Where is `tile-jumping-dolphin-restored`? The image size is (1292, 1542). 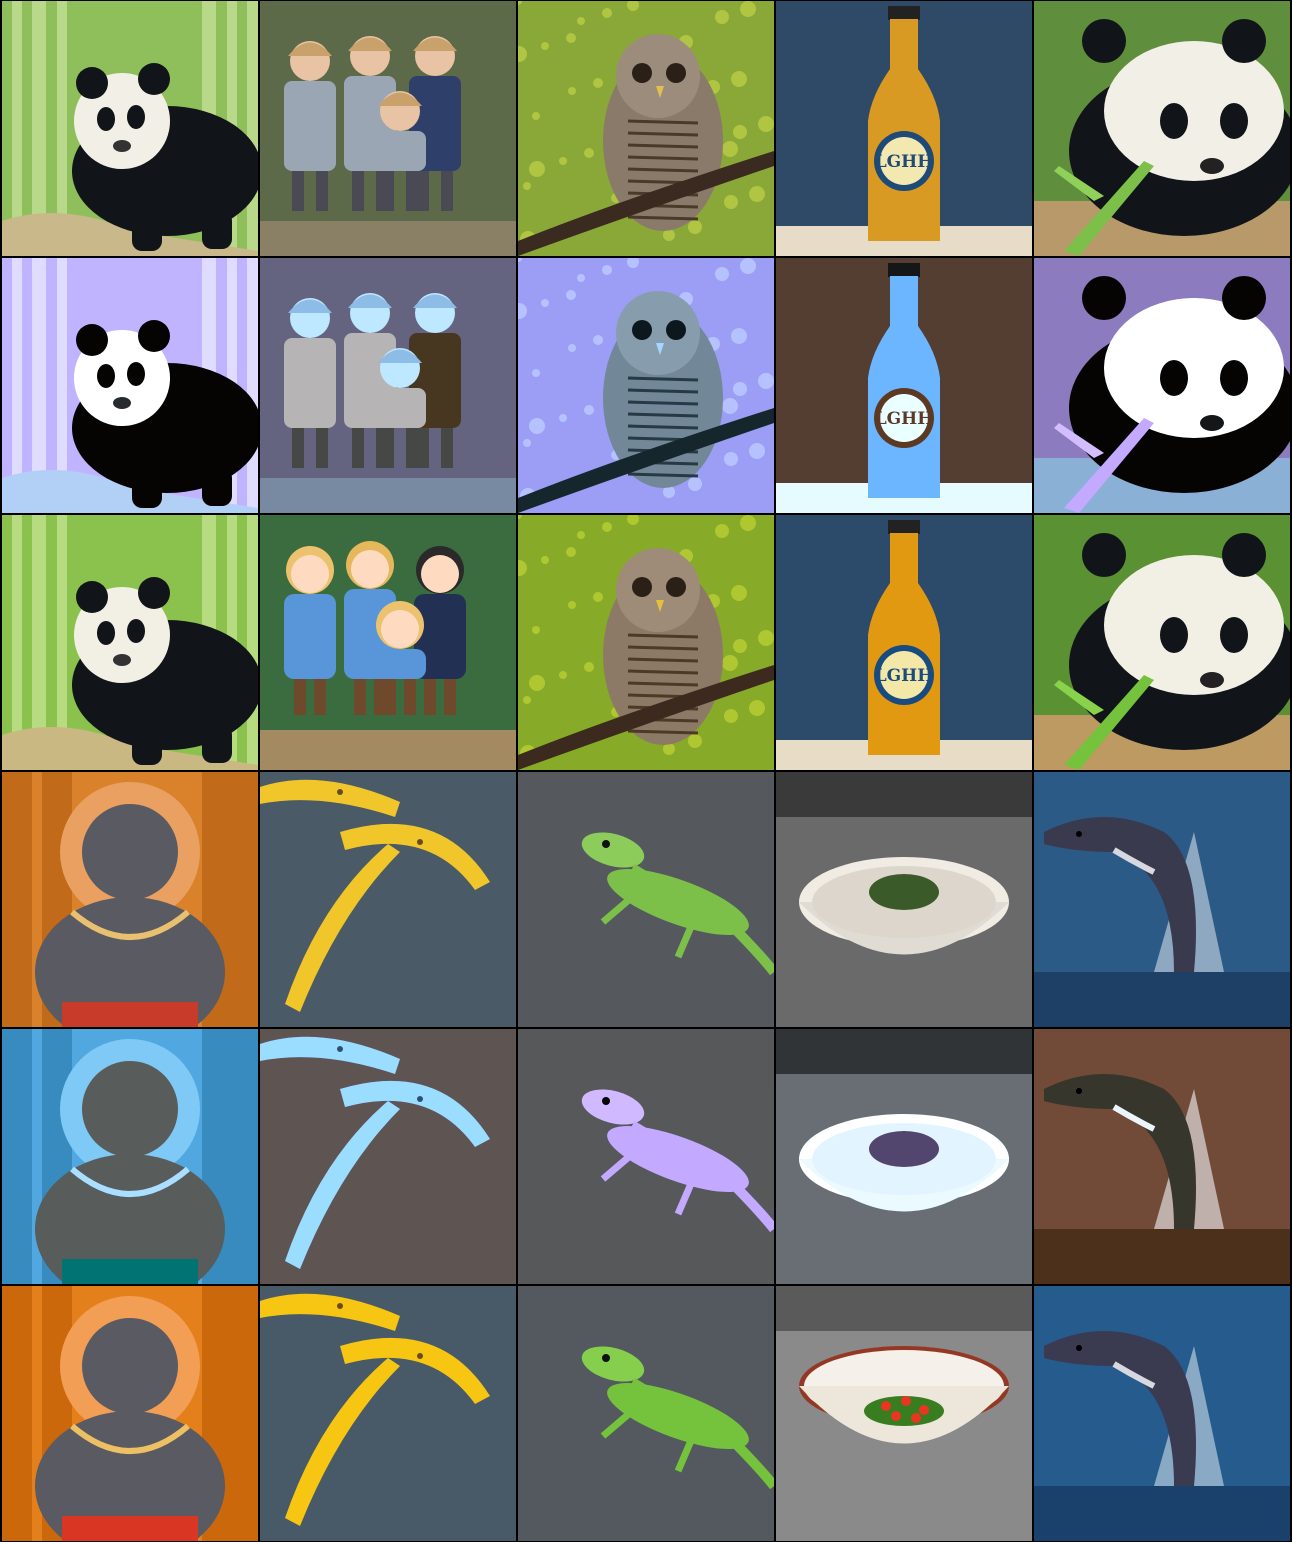 tile-jumping-dolphin-restored is located at coordinates (1162, 1413).